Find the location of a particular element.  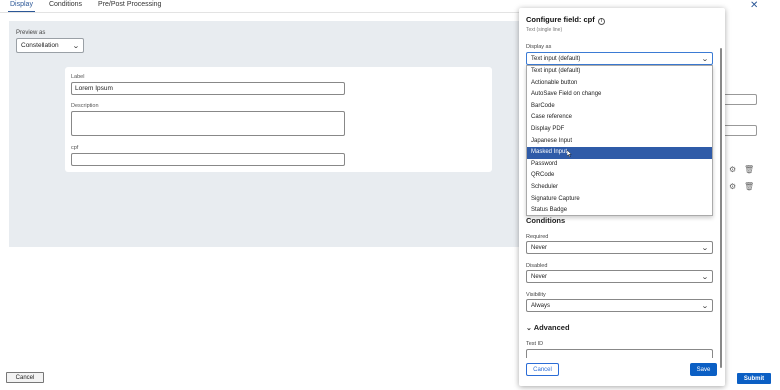

tabs-divider is located at coordinates (260, 12).